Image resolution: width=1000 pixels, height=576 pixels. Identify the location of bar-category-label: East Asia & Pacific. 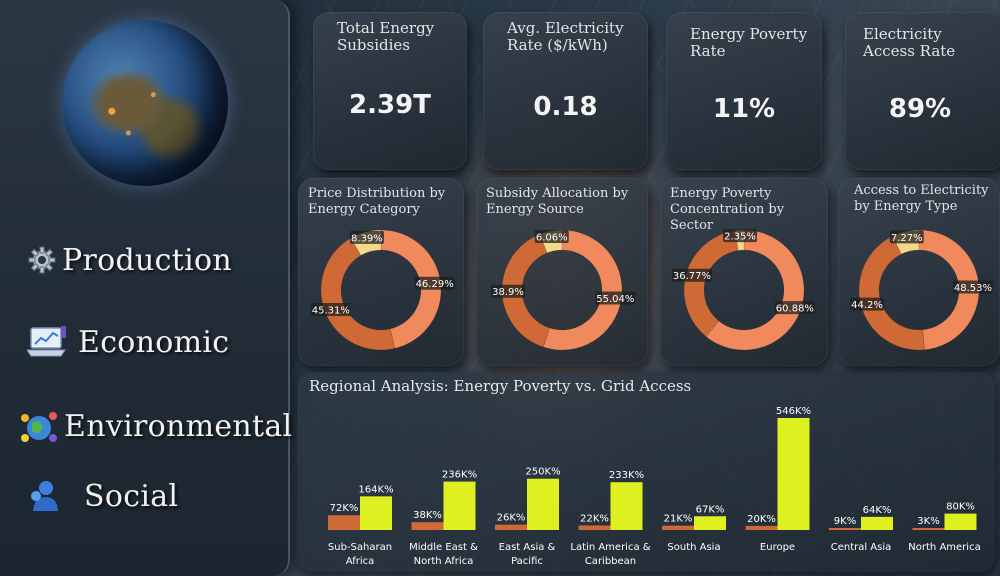
(527, 554).